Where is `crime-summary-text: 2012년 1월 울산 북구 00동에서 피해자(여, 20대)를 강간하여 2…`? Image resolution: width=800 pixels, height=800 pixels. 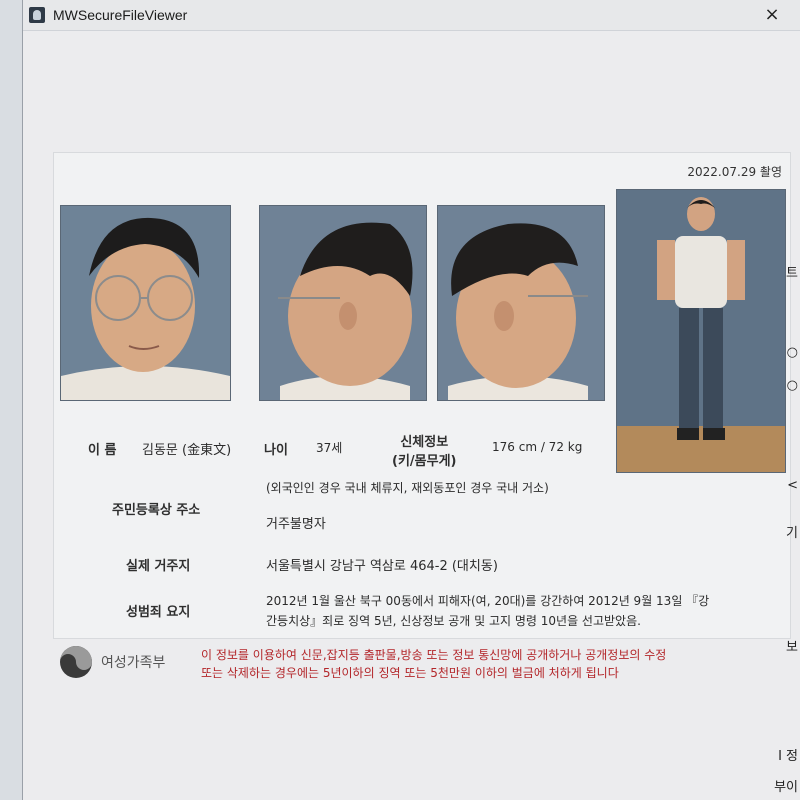 crime-summary-text: 2012년 1월 울산 북구 00동에서 피해자(여, 20대)를 강간하여 2… is located at coordinates (488, 611).